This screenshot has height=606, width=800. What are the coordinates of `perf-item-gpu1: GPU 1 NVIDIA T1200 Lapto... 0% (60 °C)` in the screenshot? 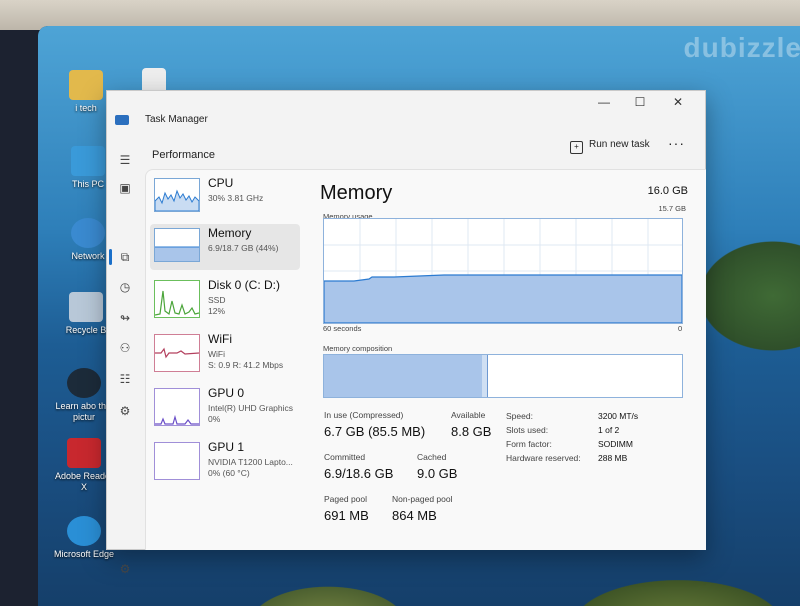 It's located at (225, 461).